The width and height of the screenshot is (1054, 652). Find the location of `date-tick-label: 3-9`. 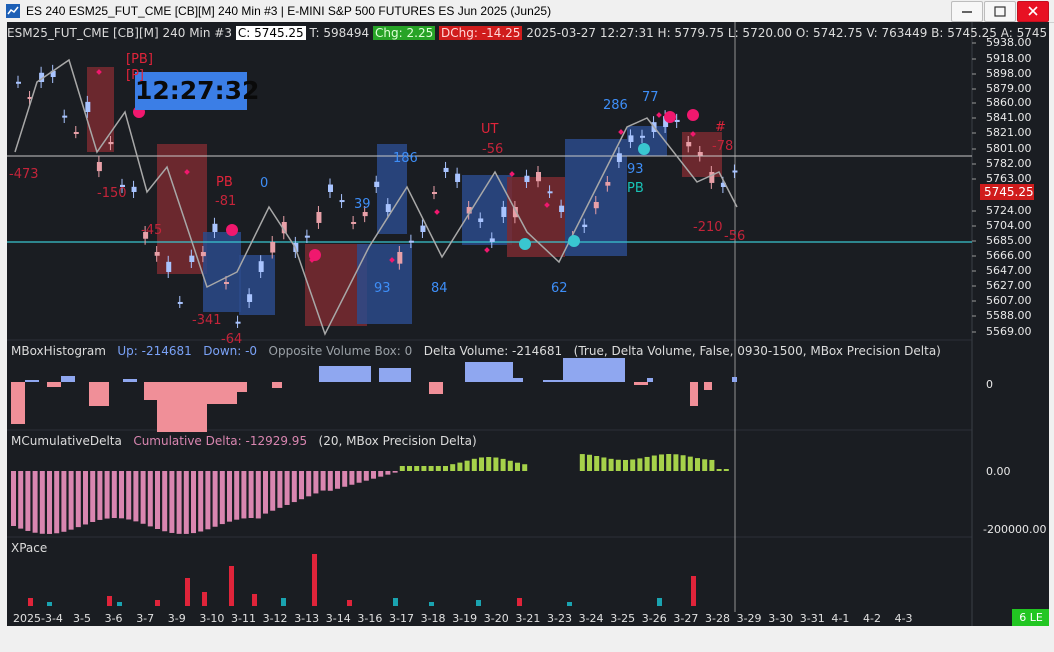

date-tick-label: 3-9 is located at coordinates (176, 618).